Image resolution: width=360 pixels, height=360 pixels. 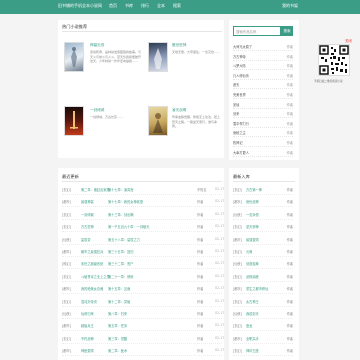 I want to click on row-book-name: 绝世战神, so click(x=252, y=201).